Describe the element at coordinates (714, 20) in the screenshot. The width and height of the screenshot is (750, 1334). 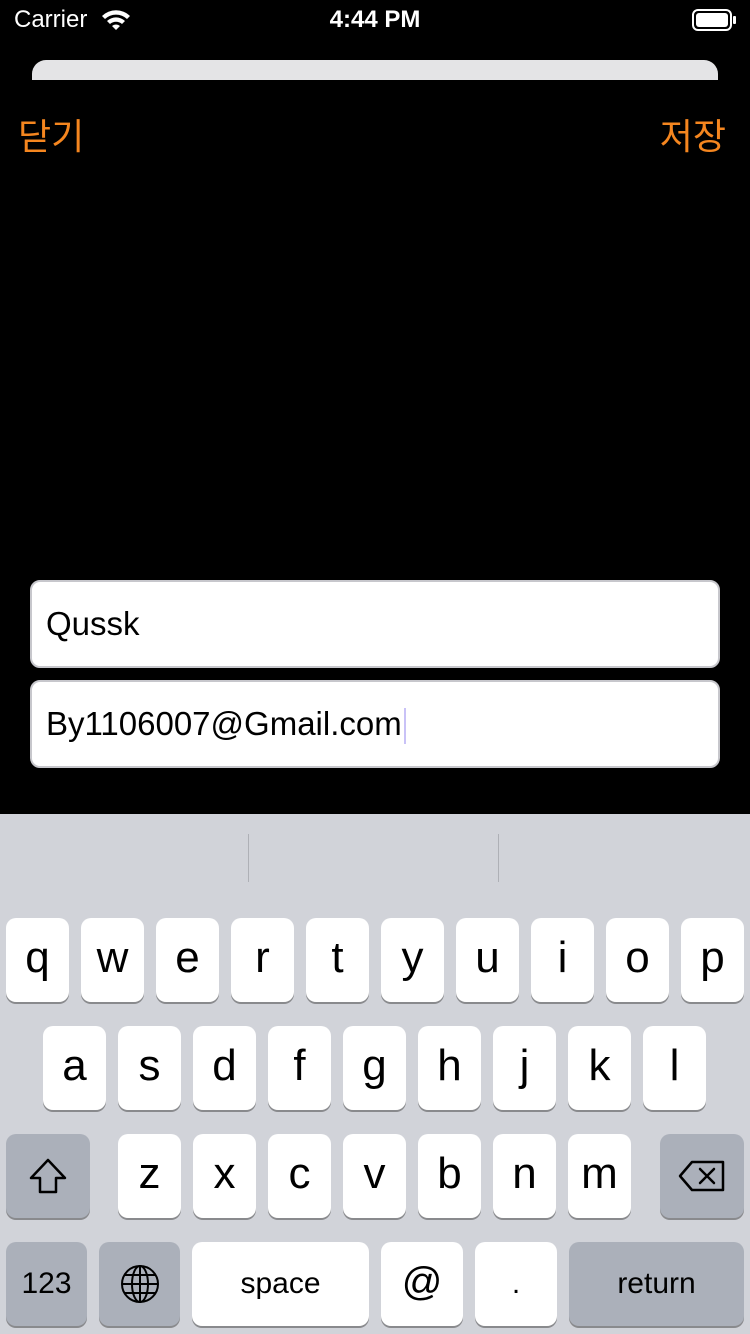
I see `battery-icon` at that location.